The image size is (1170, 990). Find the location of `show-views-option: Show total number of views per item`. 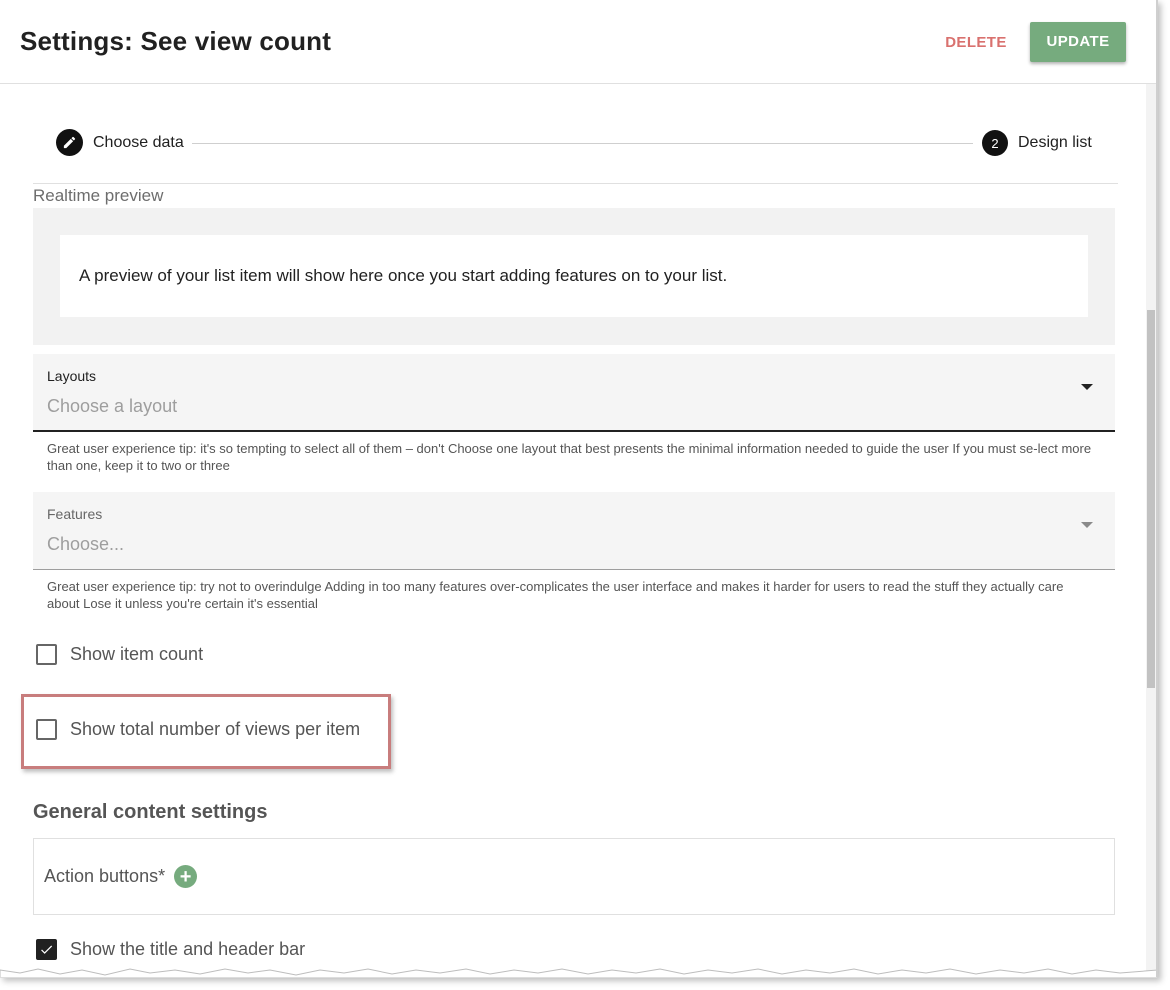

show-views-option: Show total number of views per item is located at coordinates (198, 729).